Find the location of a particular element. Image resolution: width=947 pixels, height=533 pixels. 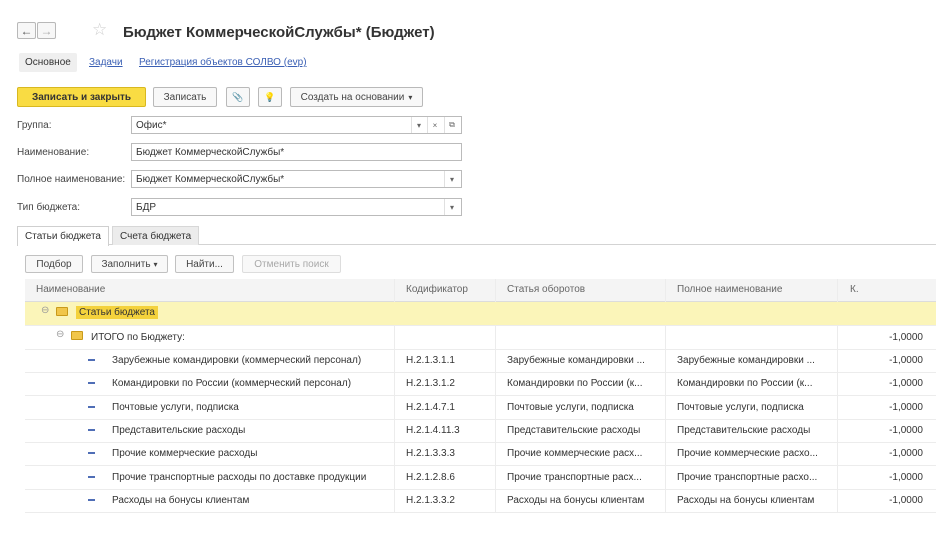

idea-button: 💡 is located at coordinates (270, 97).